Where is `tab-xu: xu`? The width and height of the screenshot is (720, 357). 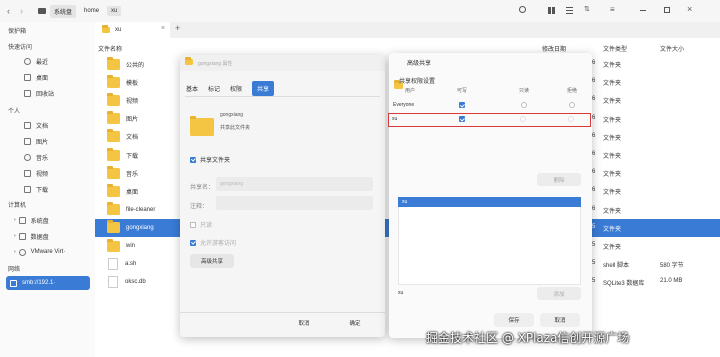 tab-xu: xu is located at coordinates (132, 30).